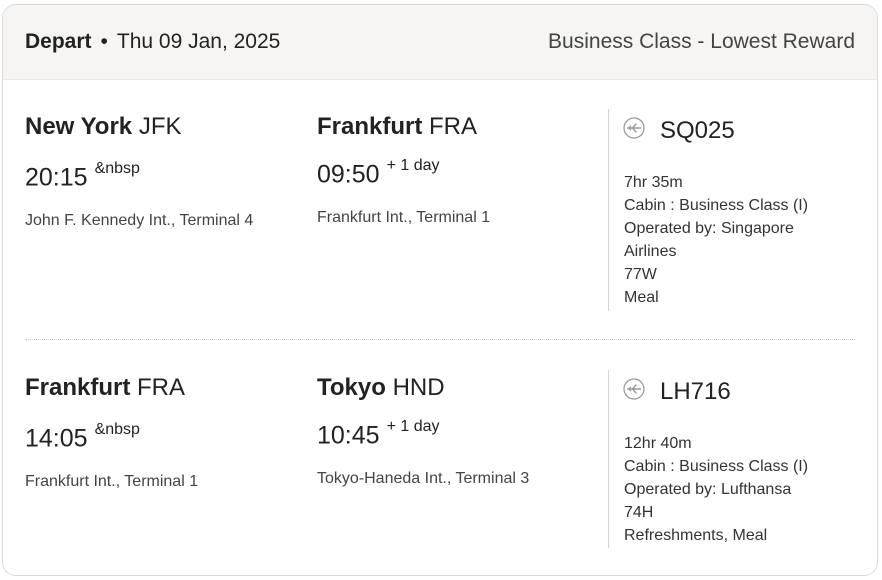  What do you see at coordinates (56, 177) in the screenshot?
I see `departure-time-value: 20:15` at bounding box center [56, 177].